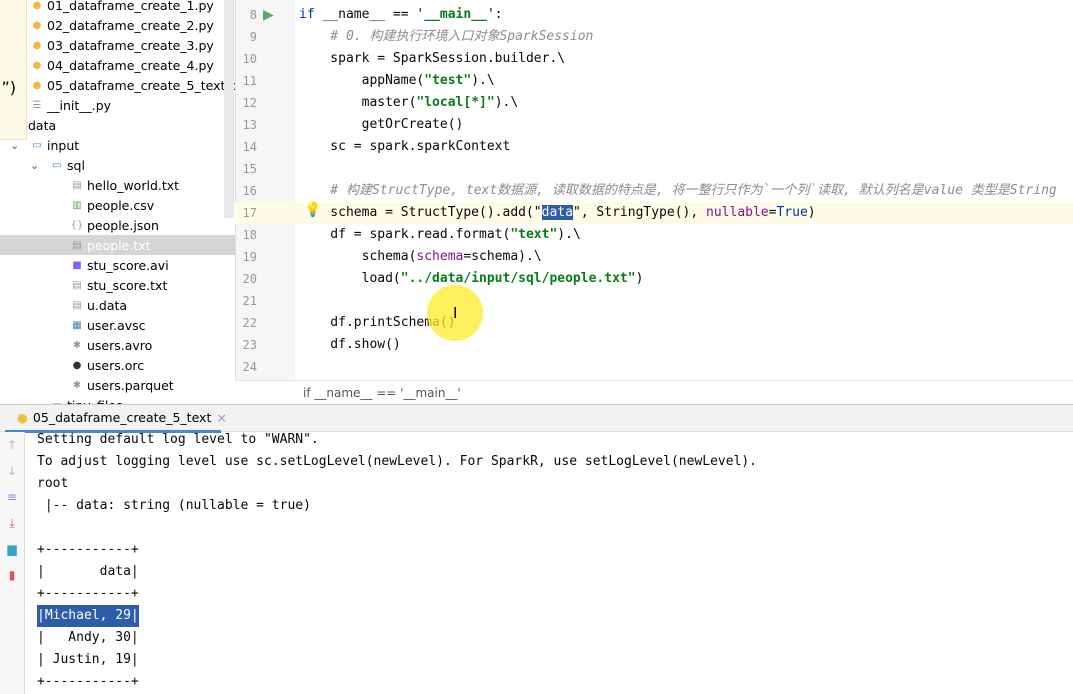  Describe the element at coordinates (686, 345) in the screenshot. I see `code-line: df.show()` at that location.